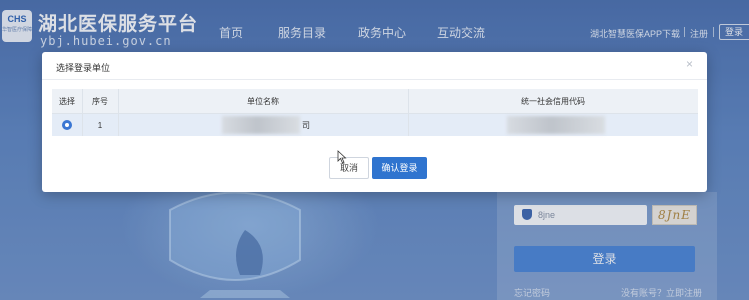 Image resolution: width=749 pixels, height=300 pixels. I want to click on unit-table: 选择 序号 单位名称 统一社会信用代码 1 司, so click(375, 112).